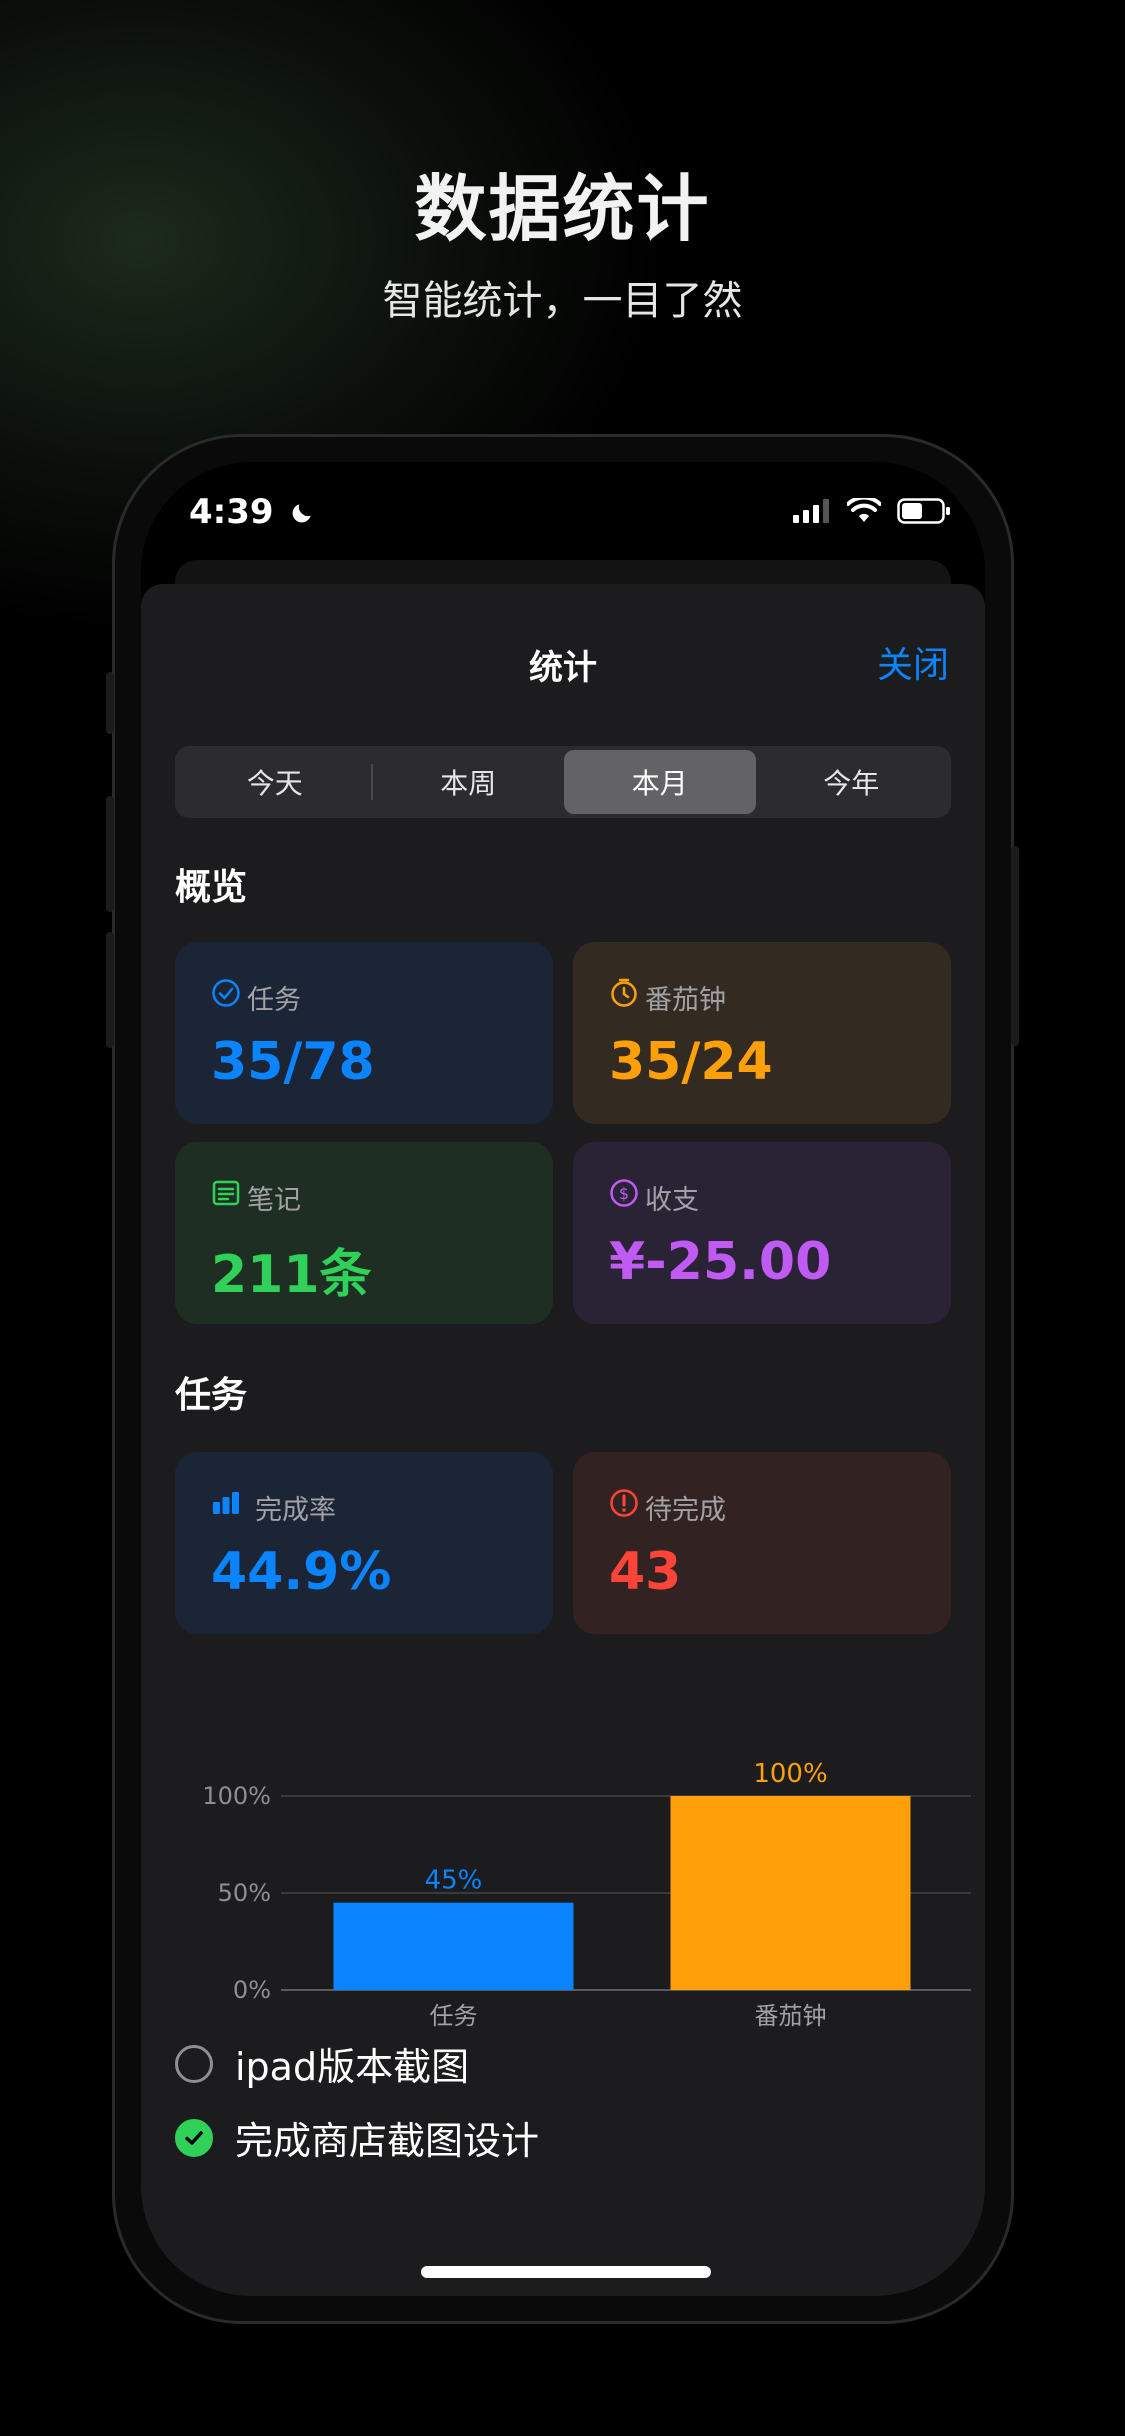 Image resolution: width=1125 pixels, height=2436 pixels. I want to click on segment-today: 今天, so click(275, 782).